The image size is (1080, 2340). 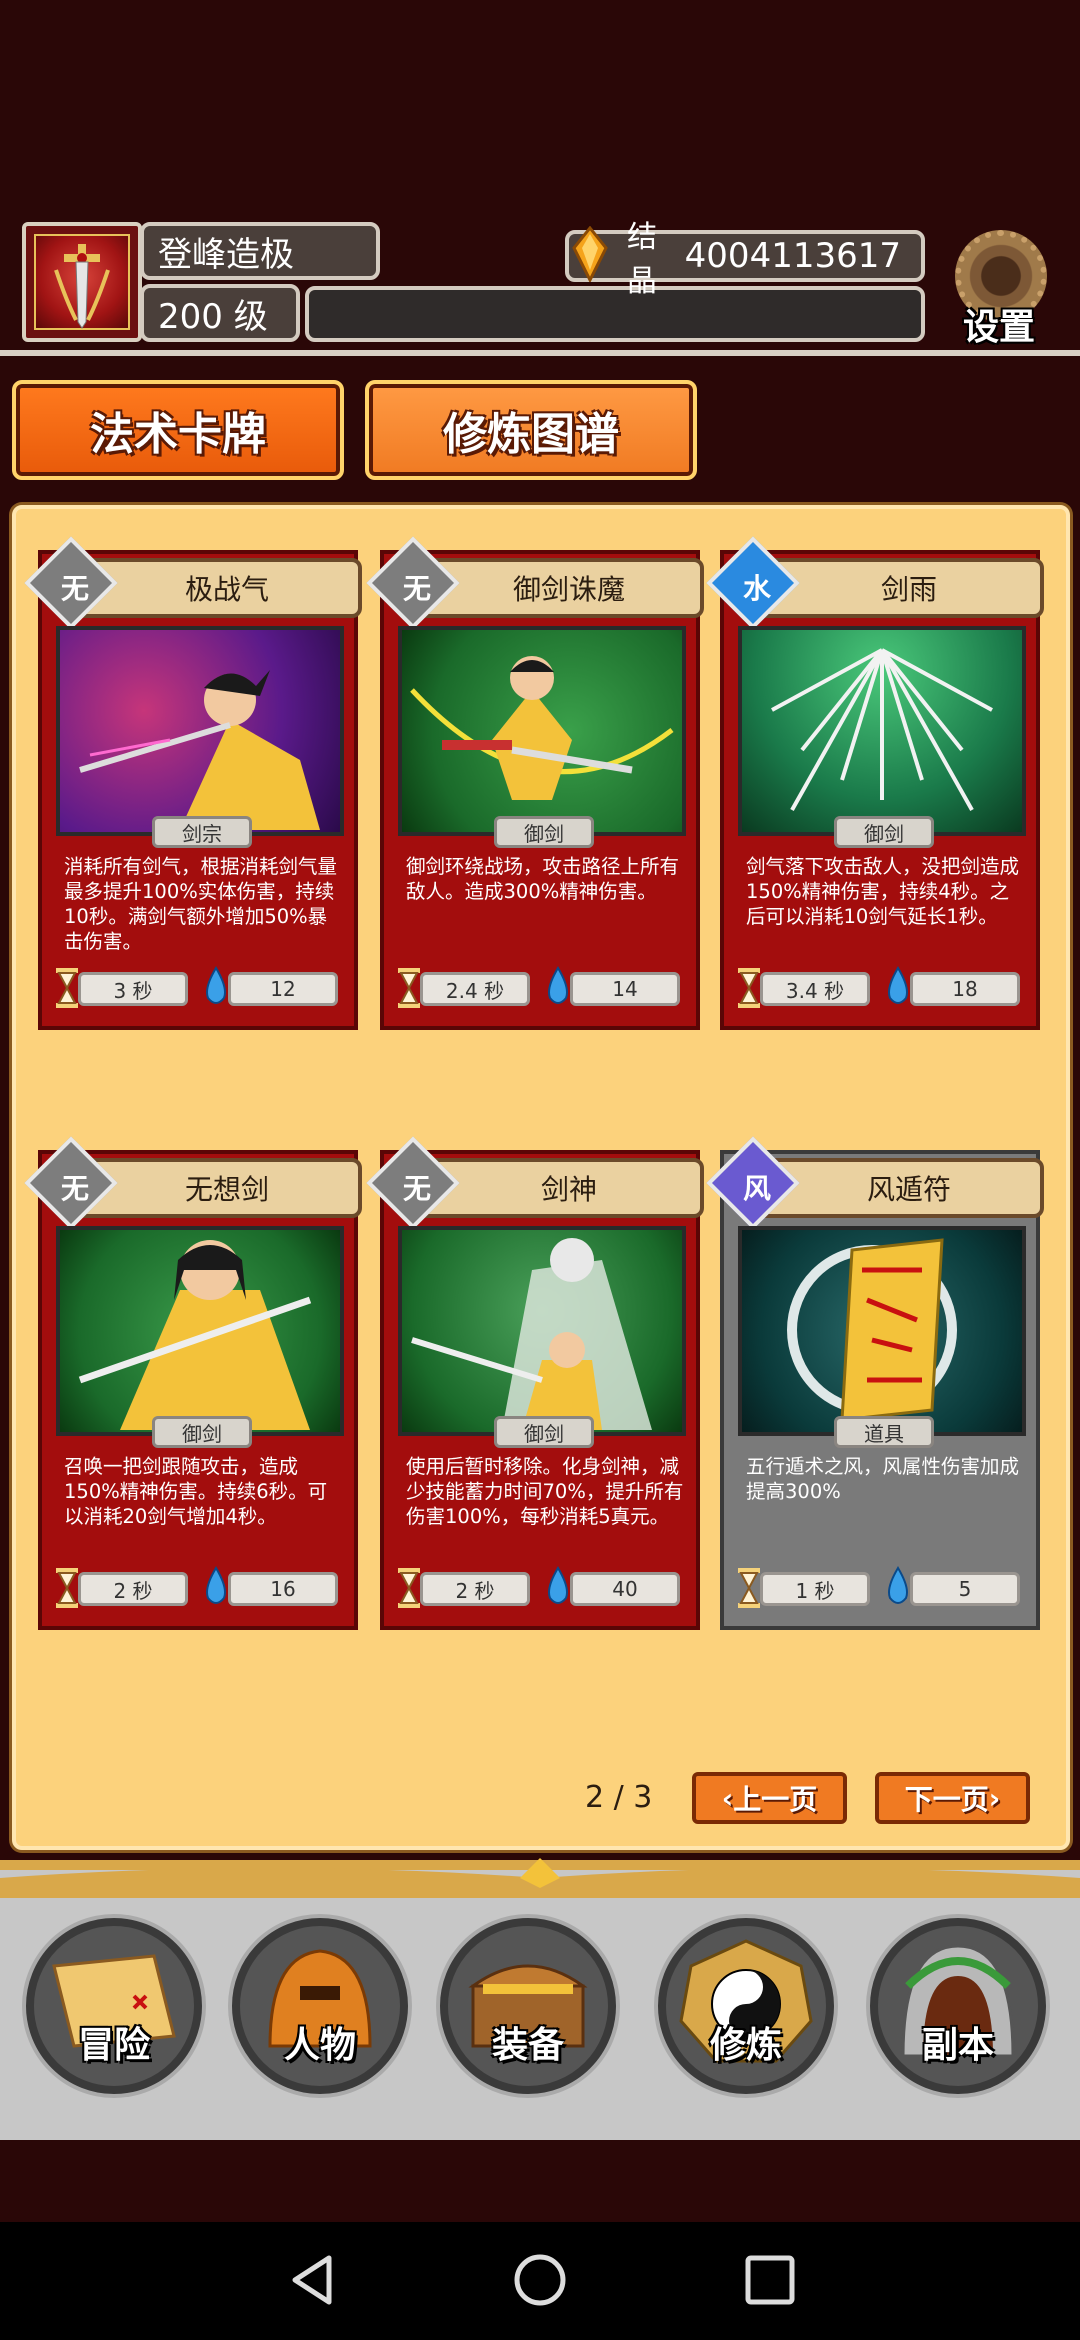 I want to click on player-avatar, so click(x=82, y=282).